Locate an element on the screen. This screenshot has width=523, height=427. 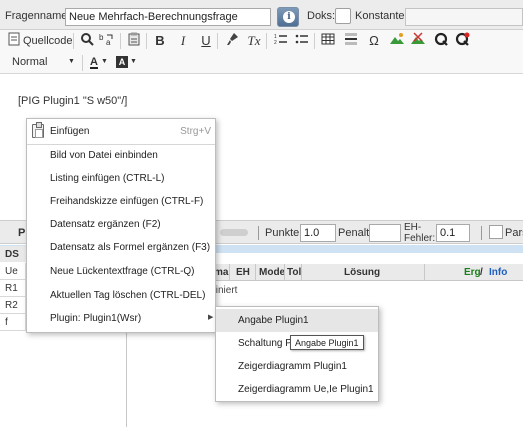
menu-item-add-dataset-formula: Datensatz als Formel ergänzen (F3) is located at coordinates (121, 247).